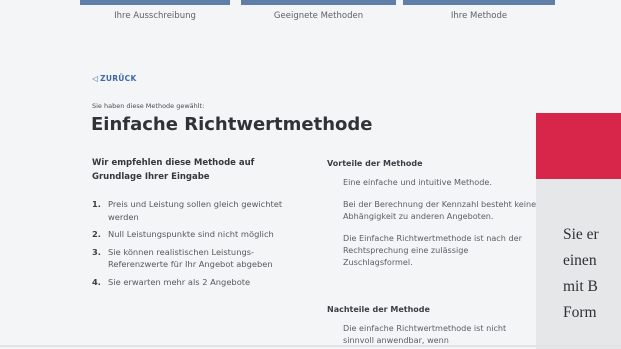  I want to click on page-title: Einfache Richtwertmethode, so click(232, 124).